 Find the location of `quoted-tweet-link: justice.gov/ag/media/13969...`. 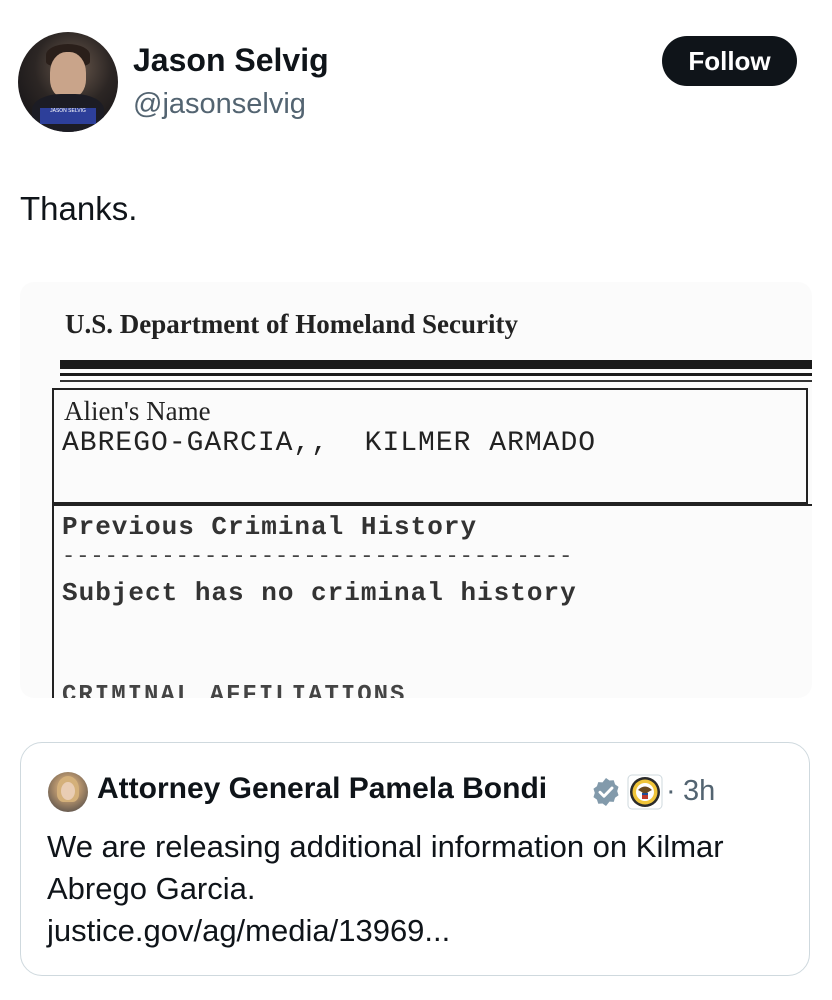

quoted-tweet-link: justice.gov/ag/media/13969... is located at coordinates (248, 930).